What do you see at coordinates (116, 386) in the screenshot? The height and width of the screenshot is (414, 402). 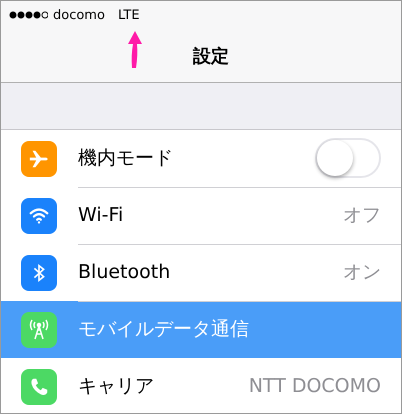 I see `row-label: キャリア` at bounding box center [116, 386].